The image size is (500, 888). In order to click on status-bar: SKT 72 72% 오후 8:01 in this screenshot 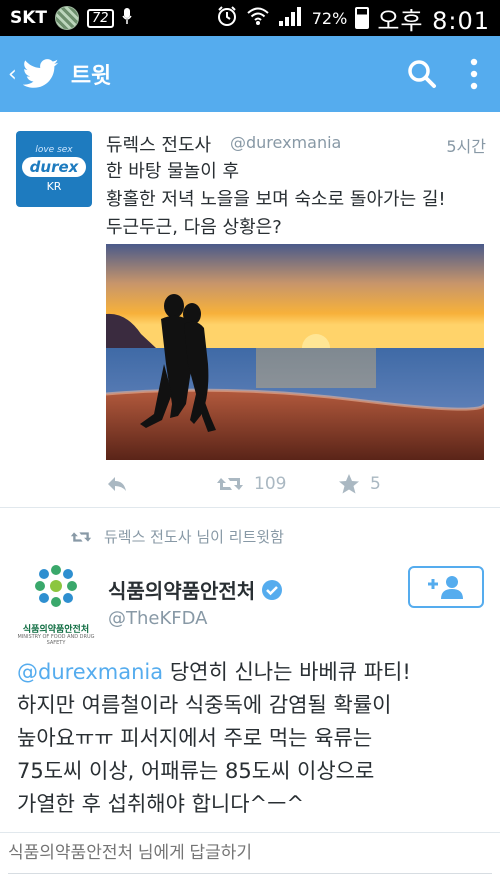, I will do `click(250, 18)`.